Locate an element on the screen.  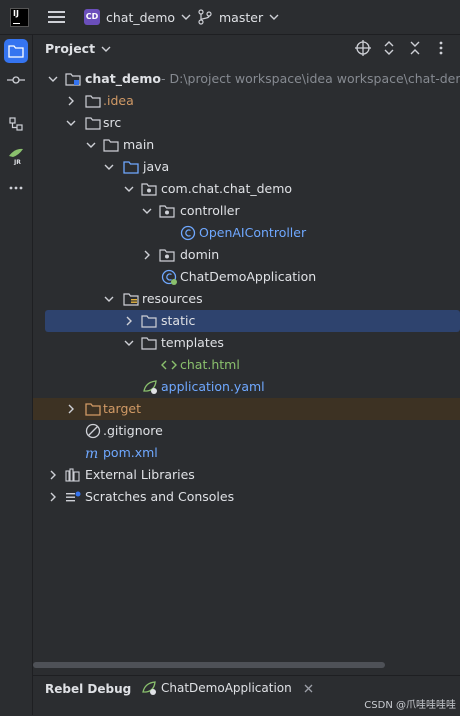
tree-item-templates: templates is located at coordinates (246, 343).